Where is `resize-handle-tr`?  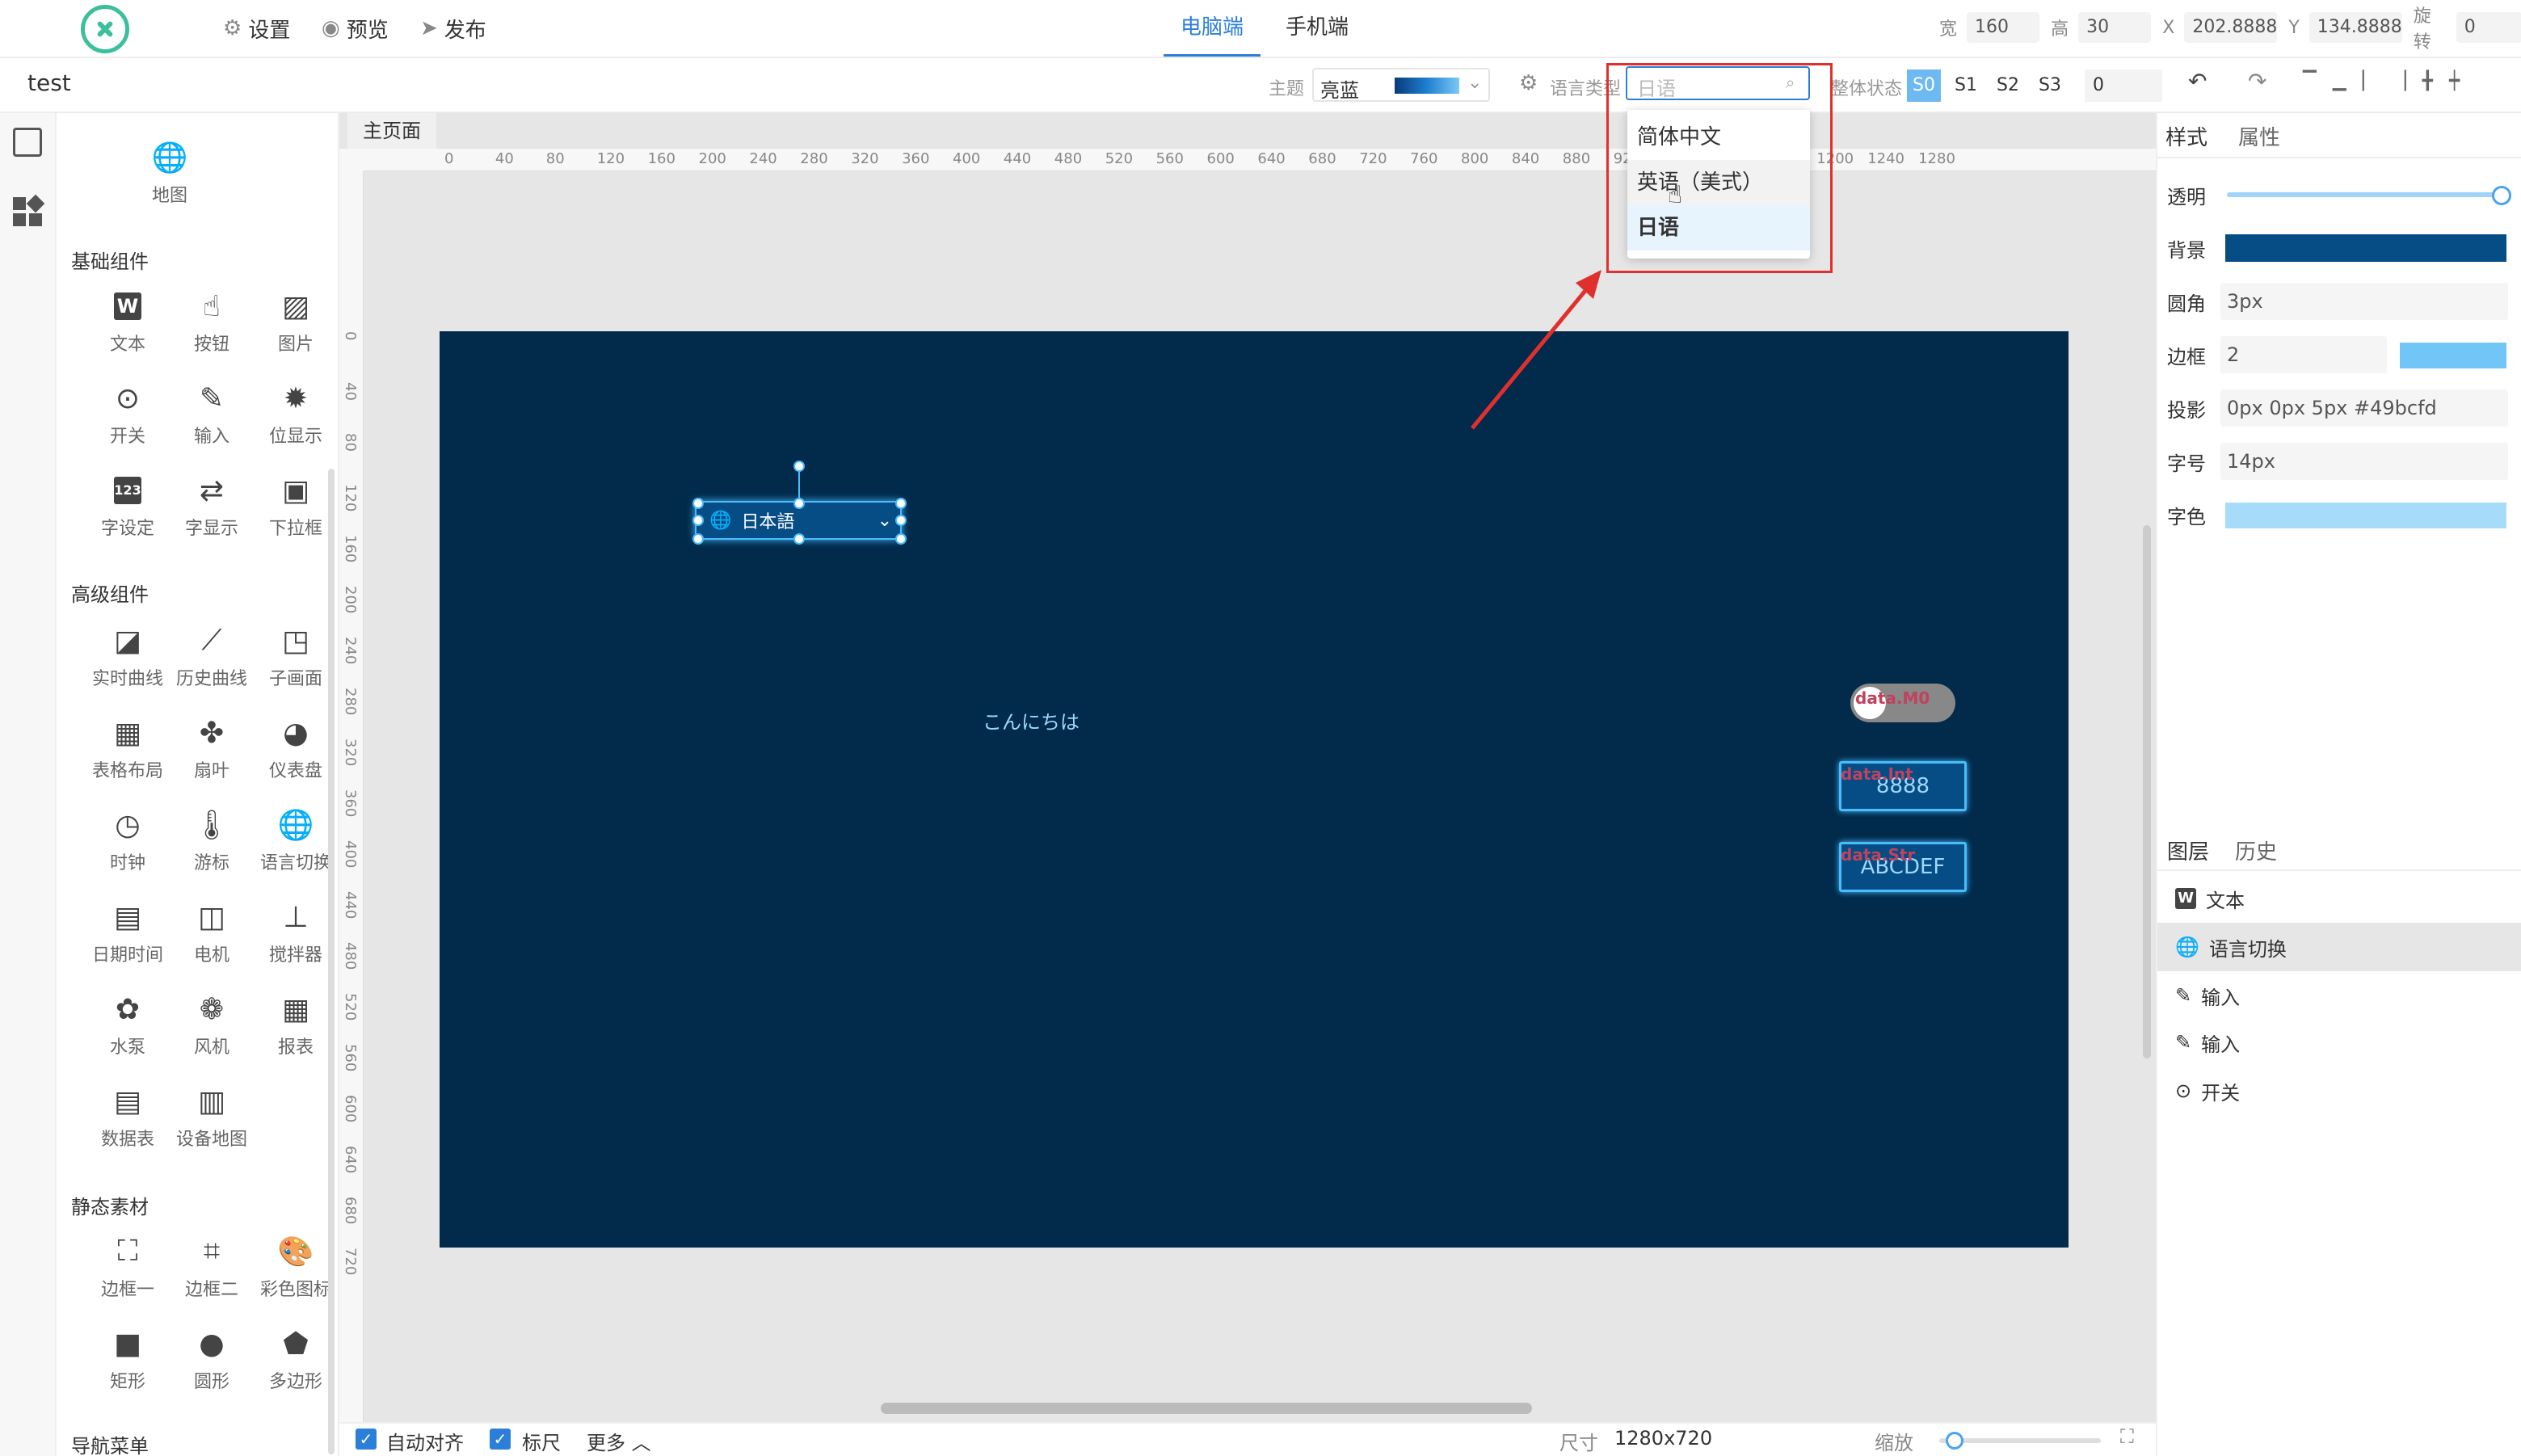
resize-handle-tr is located at coordinates (901, 503).